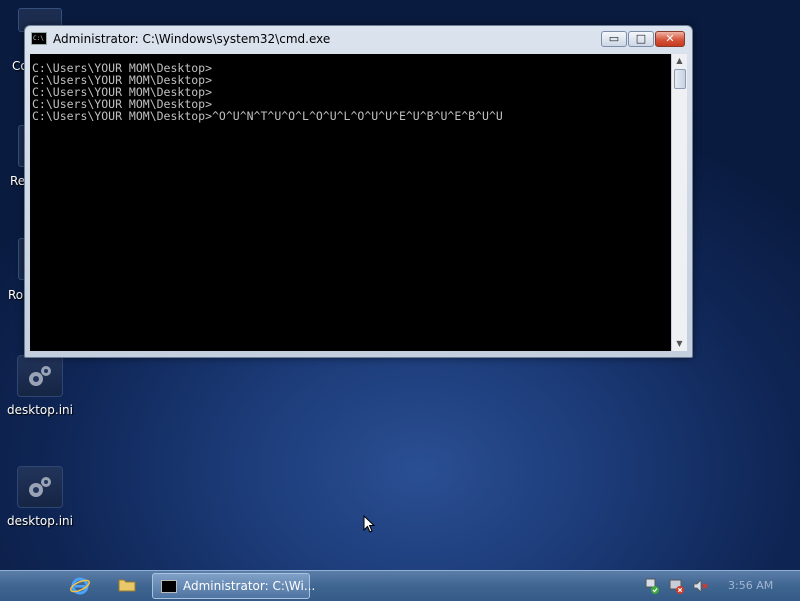 The width and height of the screenshot is (800, 601). What do you see at coordinates (400, 585) in the screenshot?
I see `taskbar: Administrator: C:\Wi... 3:56 AM` at bounding box center [400, 585].